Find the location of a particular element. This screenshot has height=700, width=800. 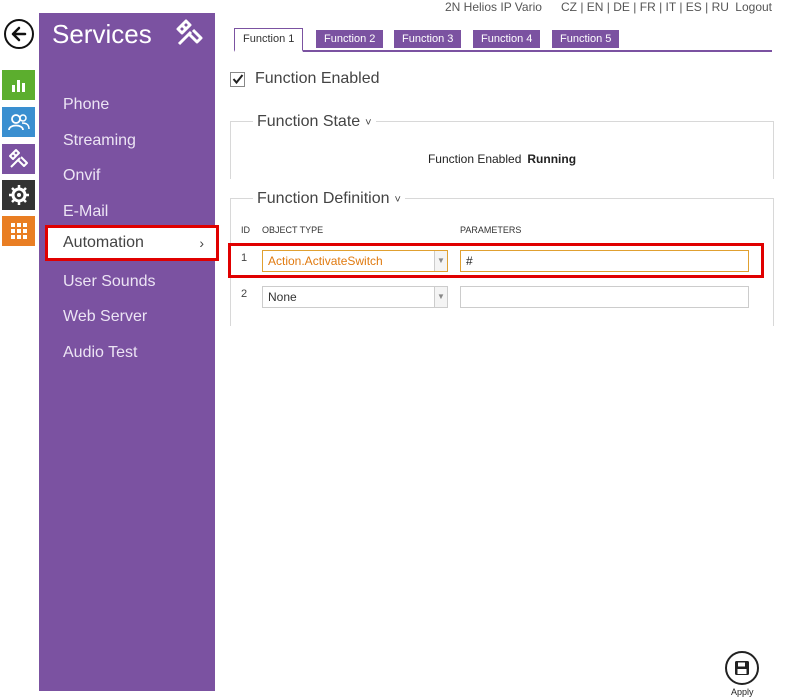

sidebar-item-email: E-Mail is located at coordinates (85, 212).